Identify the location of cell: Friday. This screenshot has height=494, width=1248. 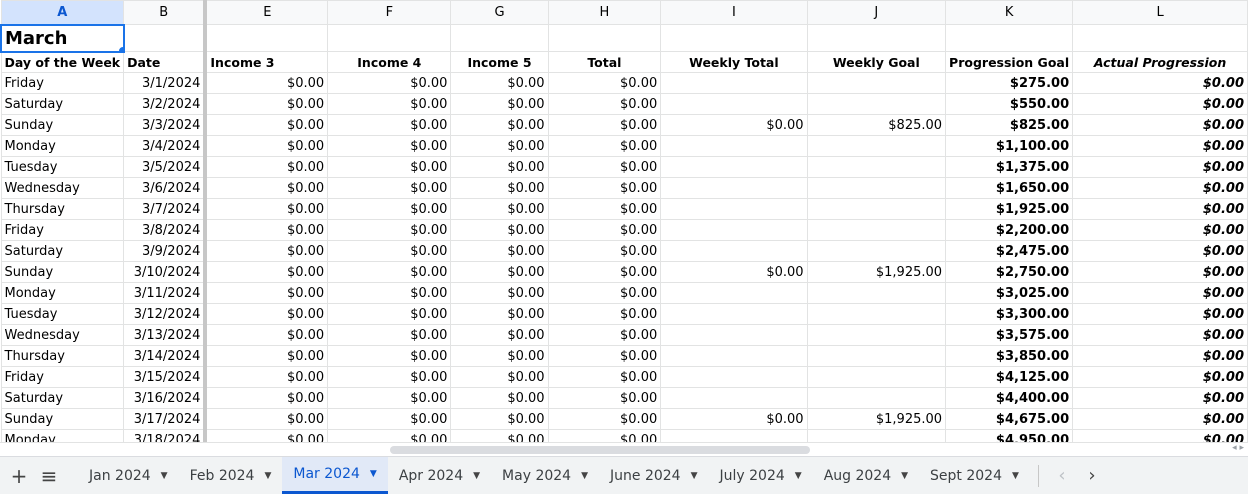
(62, 230).